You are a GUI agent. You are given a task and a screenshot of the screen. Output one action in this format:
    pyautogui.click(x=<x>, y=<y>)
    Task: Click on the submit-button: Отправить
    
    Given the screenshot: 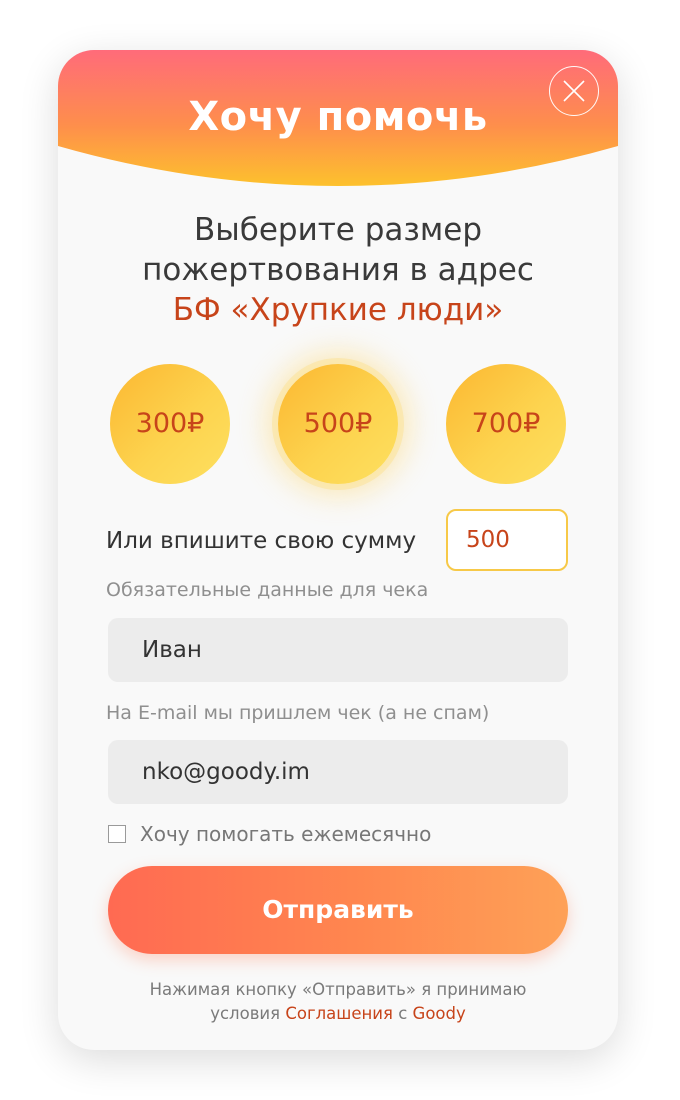 What is the action you would take?
    pyautogui.click(x=338, y=910)
    